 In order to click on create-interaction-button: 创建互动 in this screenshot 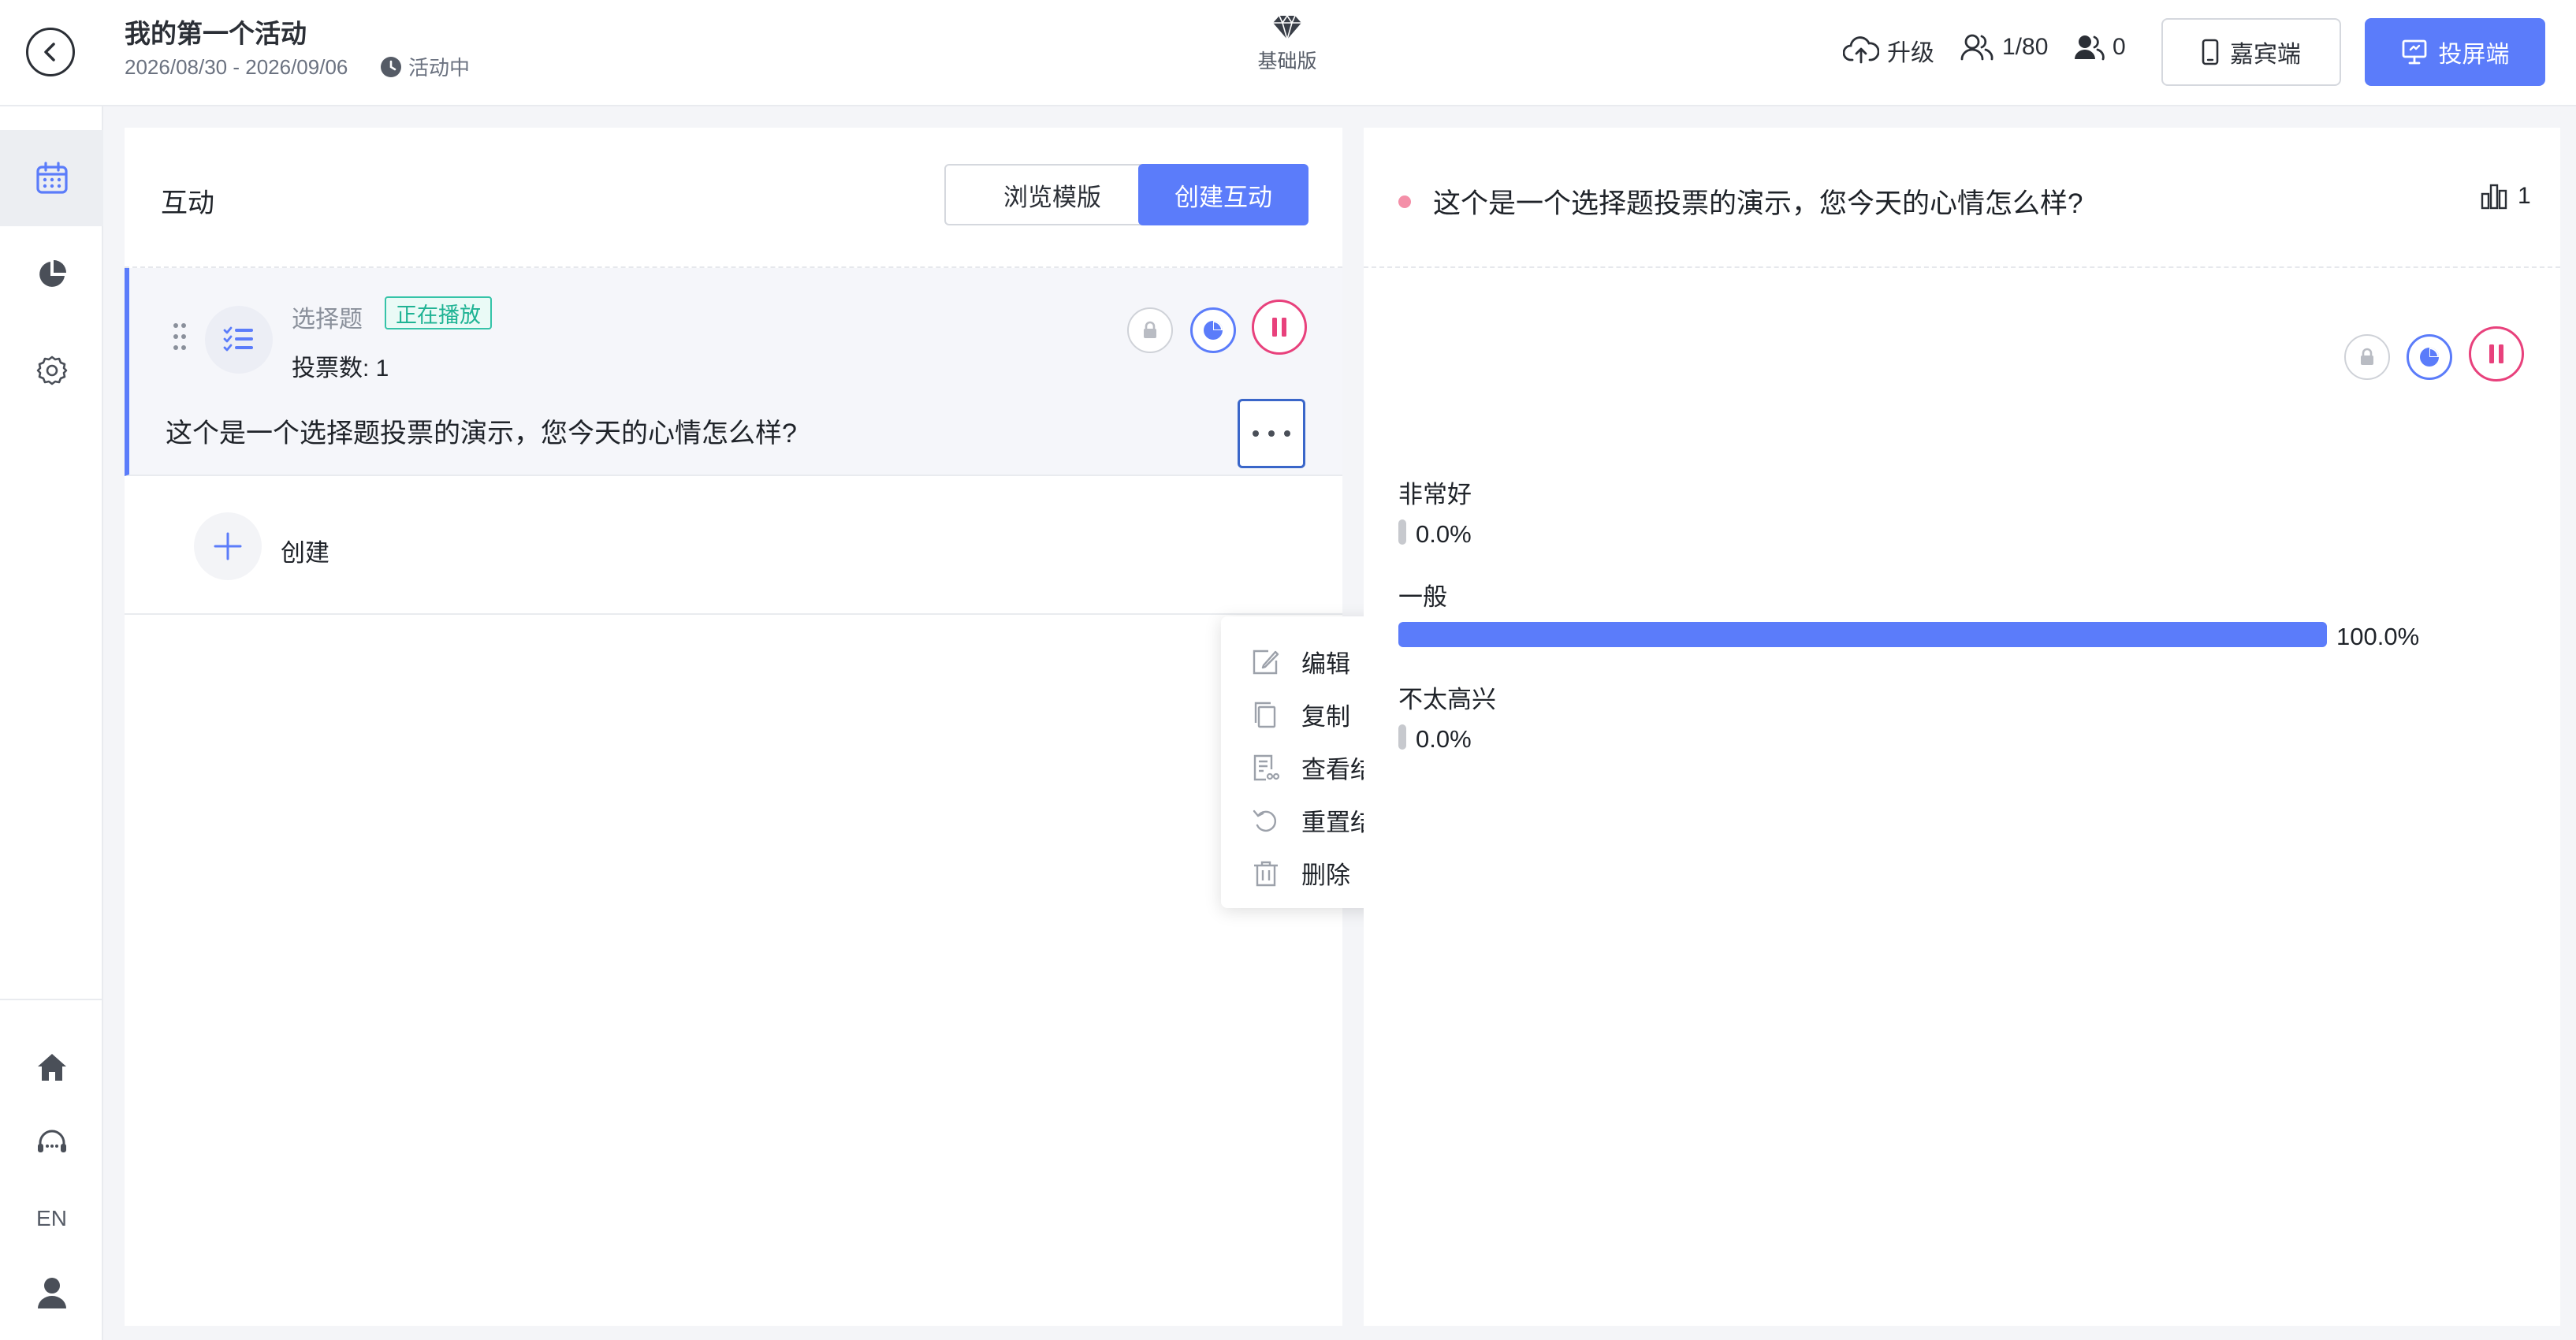, I will do `click(1223, 194)`.